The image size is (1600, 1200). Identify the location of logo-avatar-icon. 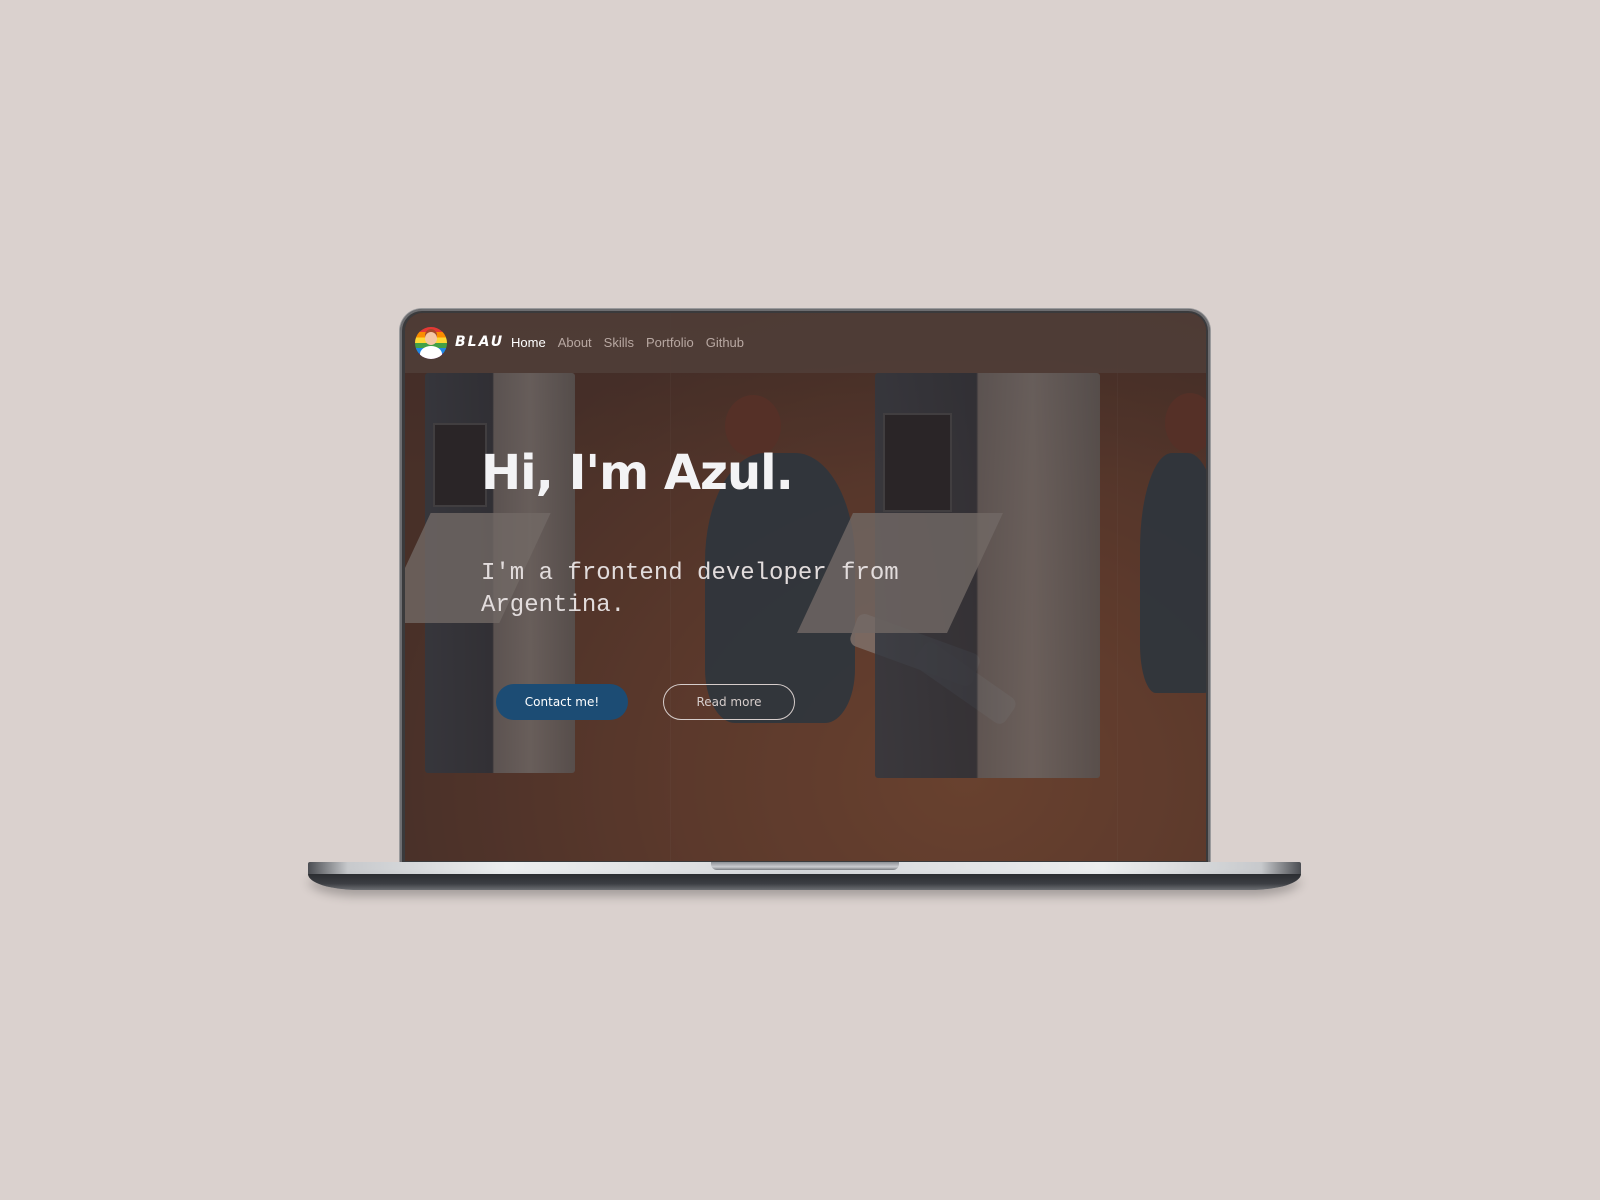
(431, 343).